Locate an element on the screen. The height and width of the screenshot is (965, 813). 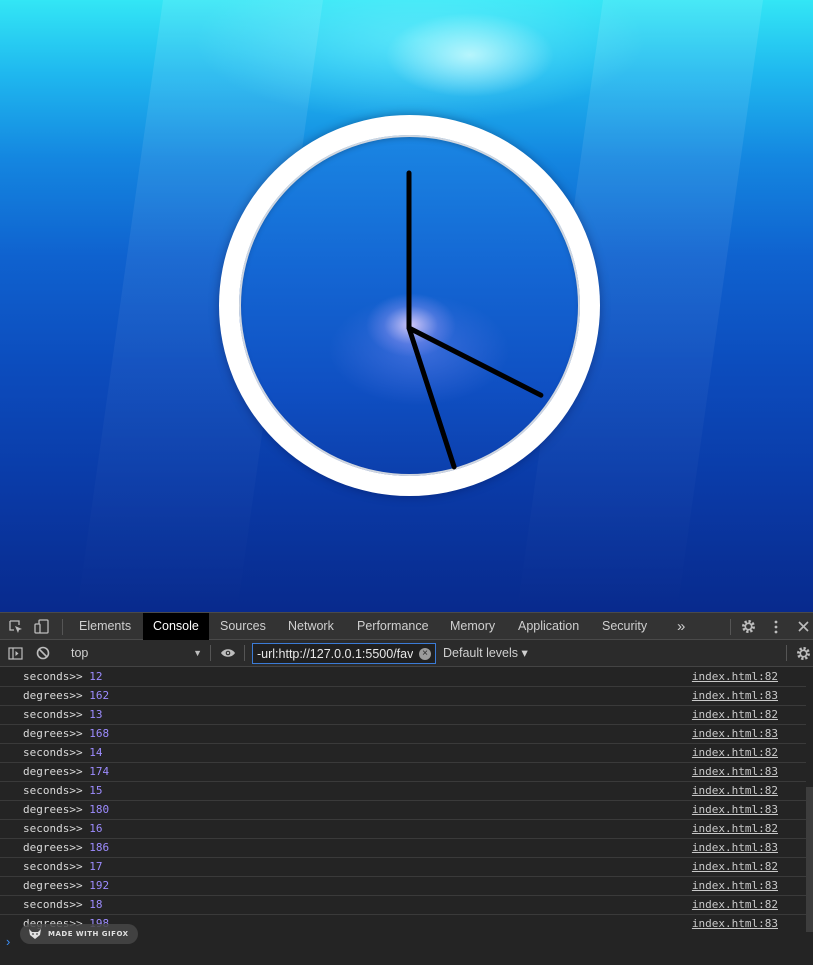
tab-security: Security is located at coordinates (624, 626).